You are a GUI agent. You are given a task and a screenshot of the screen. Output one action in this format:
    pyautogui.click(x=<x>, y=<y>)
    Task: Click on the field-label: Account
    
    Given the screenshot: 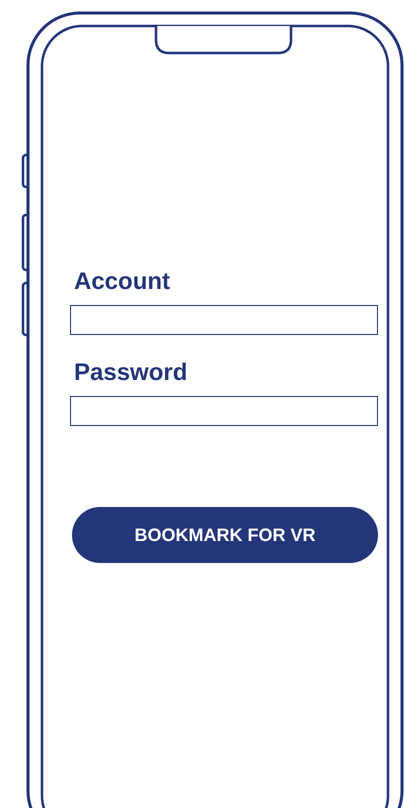 What is the action you would take?
    pyautogui.click(x=122, y=282)
    